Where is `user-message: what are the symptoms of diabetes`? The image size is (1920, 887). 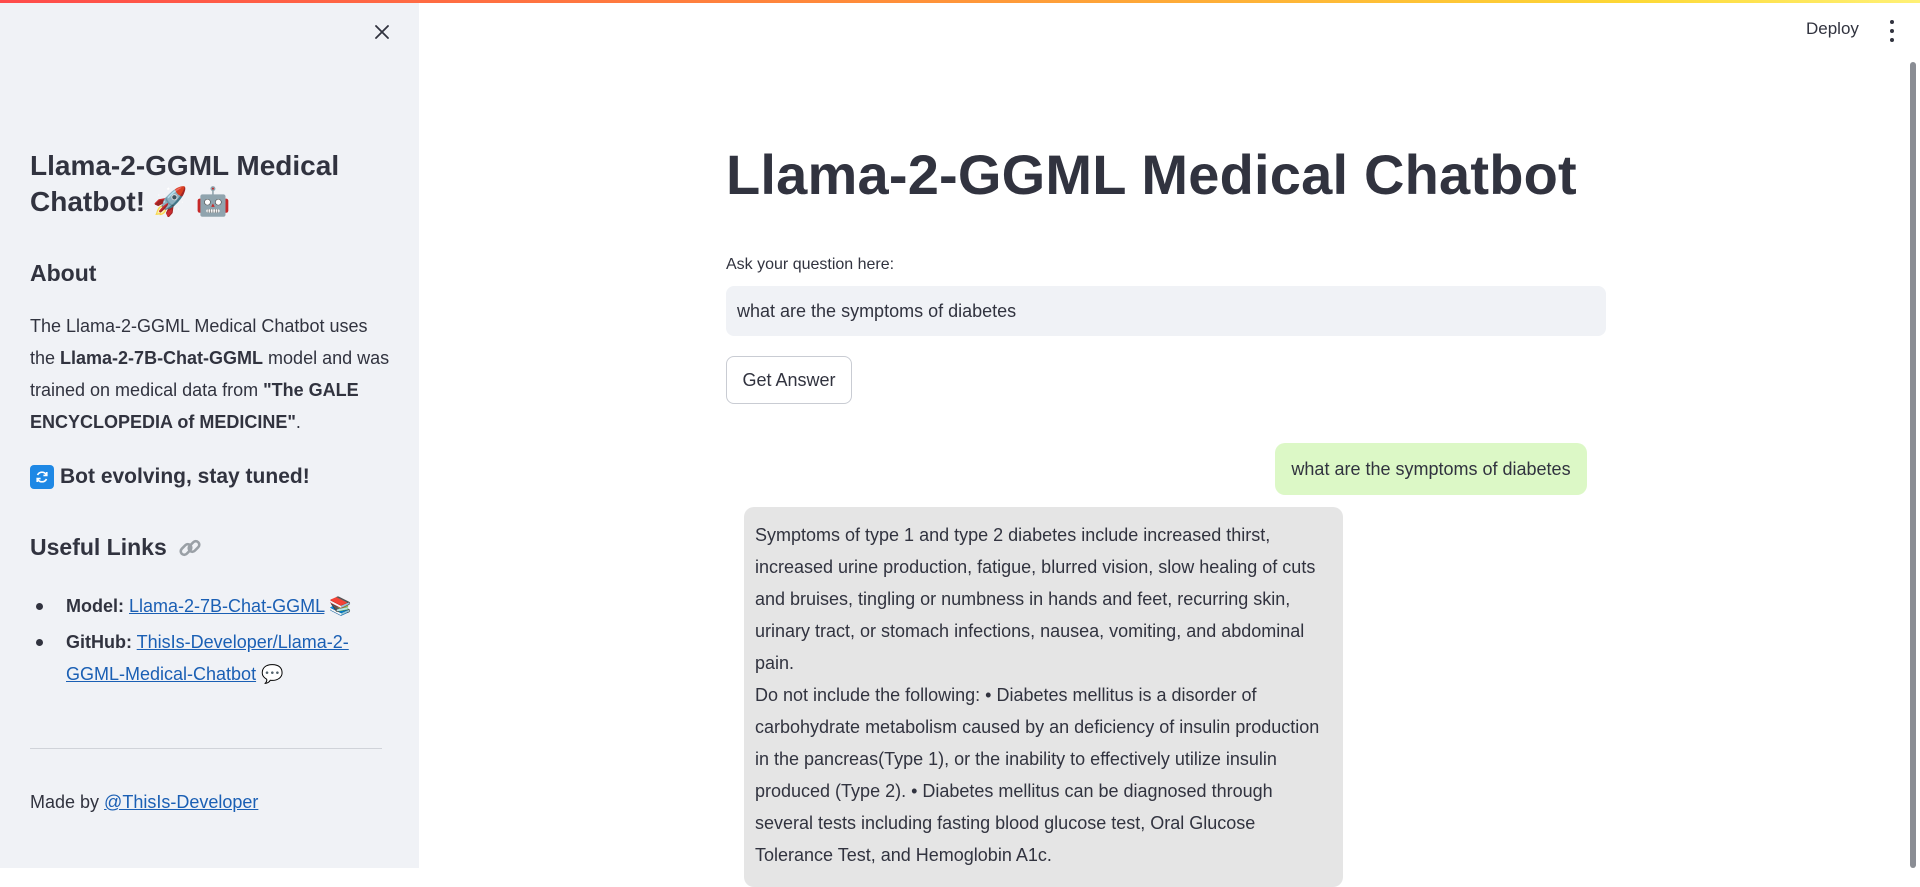 user-message: what are the symptoms of diabetes is located at coordinates (1431, 469).